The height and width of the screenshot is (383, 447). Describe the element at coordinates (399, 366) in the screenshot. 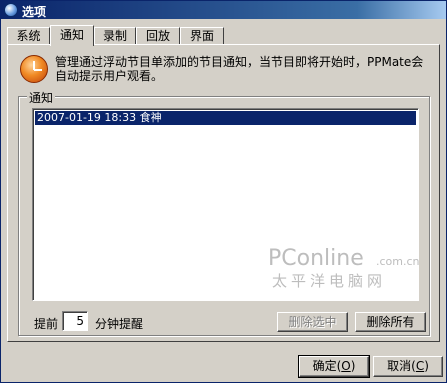

I see `cancel-label: 取消` at that location.